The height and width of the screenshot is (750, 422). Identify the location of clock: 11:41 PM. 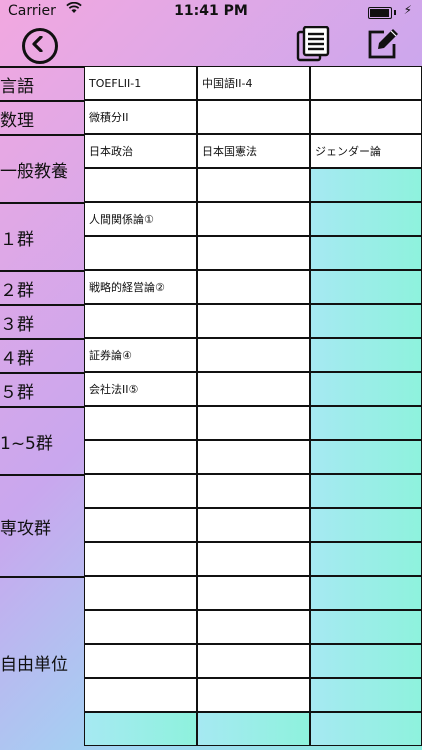
(211, 11).